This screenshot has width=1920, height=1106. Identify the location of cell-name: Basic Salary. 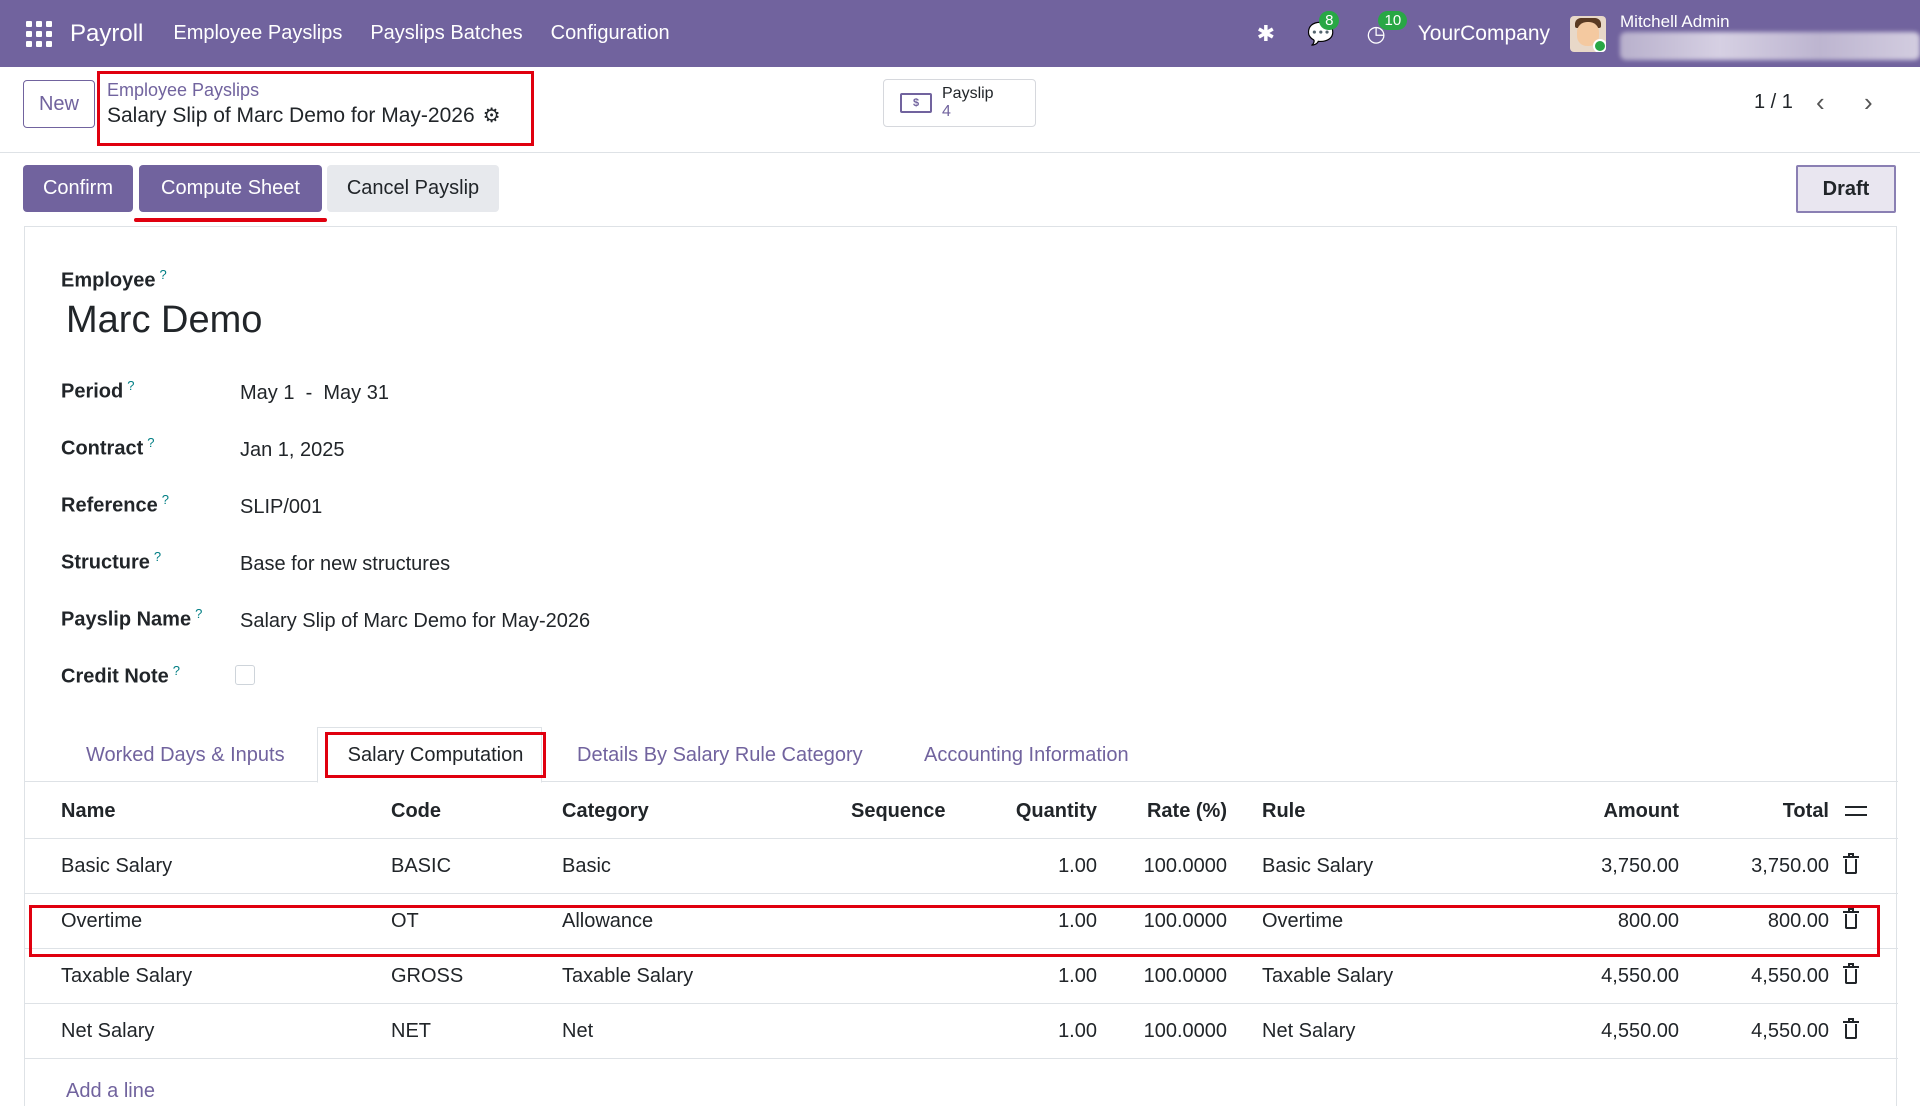
(117, 866).